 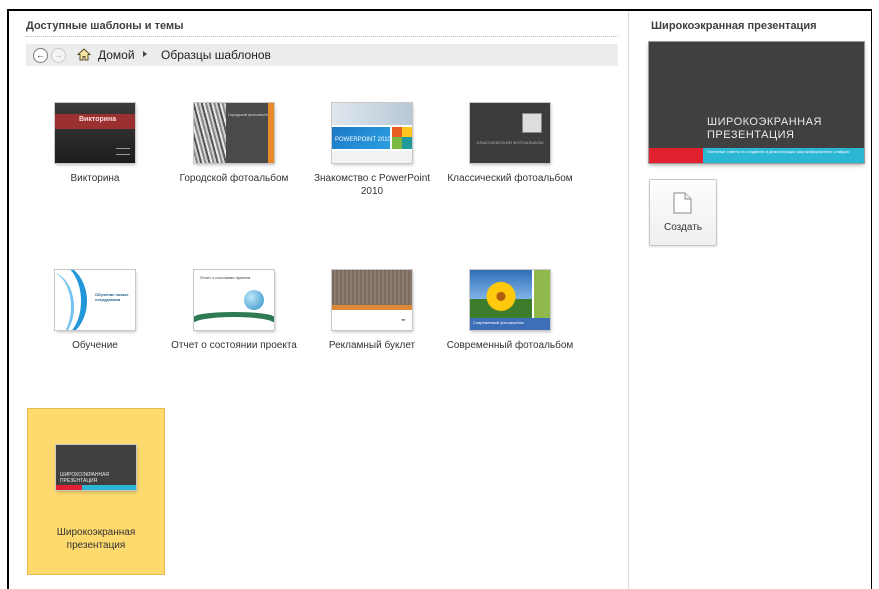 What do you see at coordinates (372, 133) in the screenshot?
I see `template-thumbnail: POWERPOINT 2010` at bounding box center [372, 133].